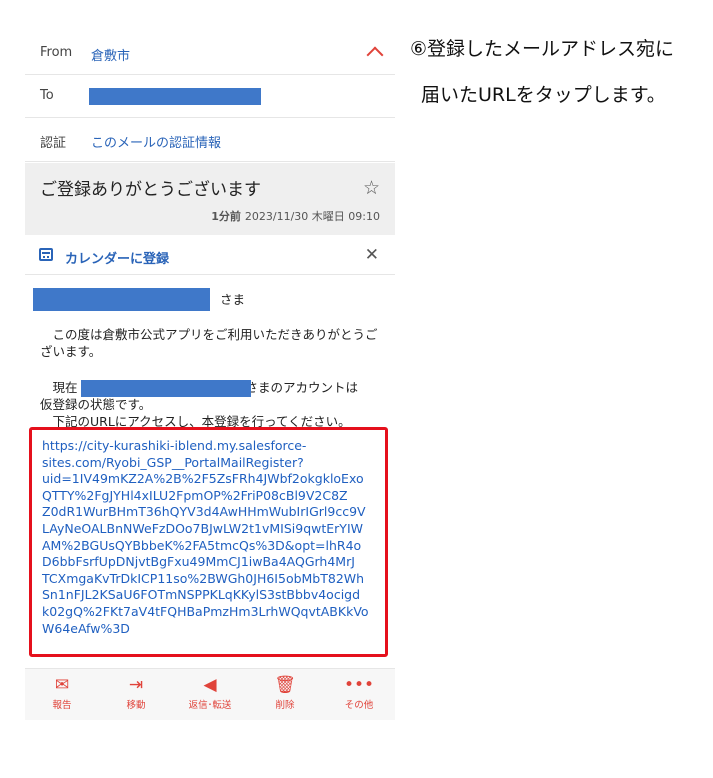 This screenshot has width=713, height=778. I want to click on greeting-suffix: さま, so click(233, 299).